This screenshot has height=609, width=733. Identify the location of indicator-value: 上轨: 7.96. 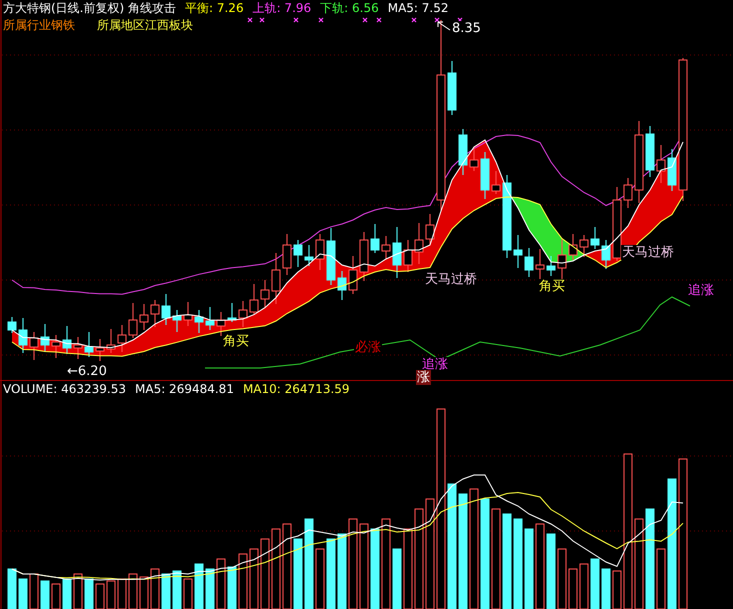
(282, 8).